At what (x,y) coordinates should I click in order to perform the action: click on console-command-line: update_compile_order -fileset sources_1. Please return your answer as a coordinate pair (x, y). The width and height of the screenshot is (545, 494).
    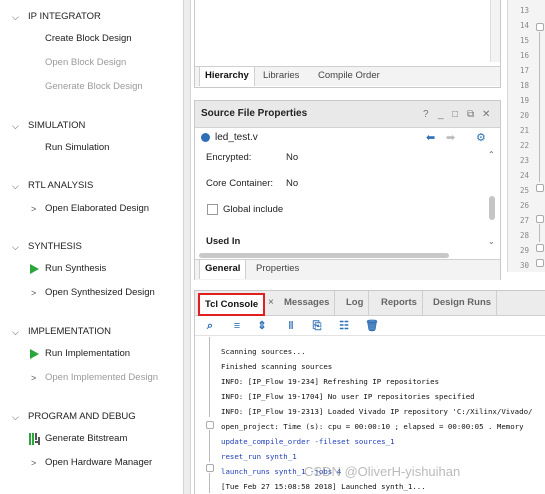
    Looking at the image, I should click on (308, 441).